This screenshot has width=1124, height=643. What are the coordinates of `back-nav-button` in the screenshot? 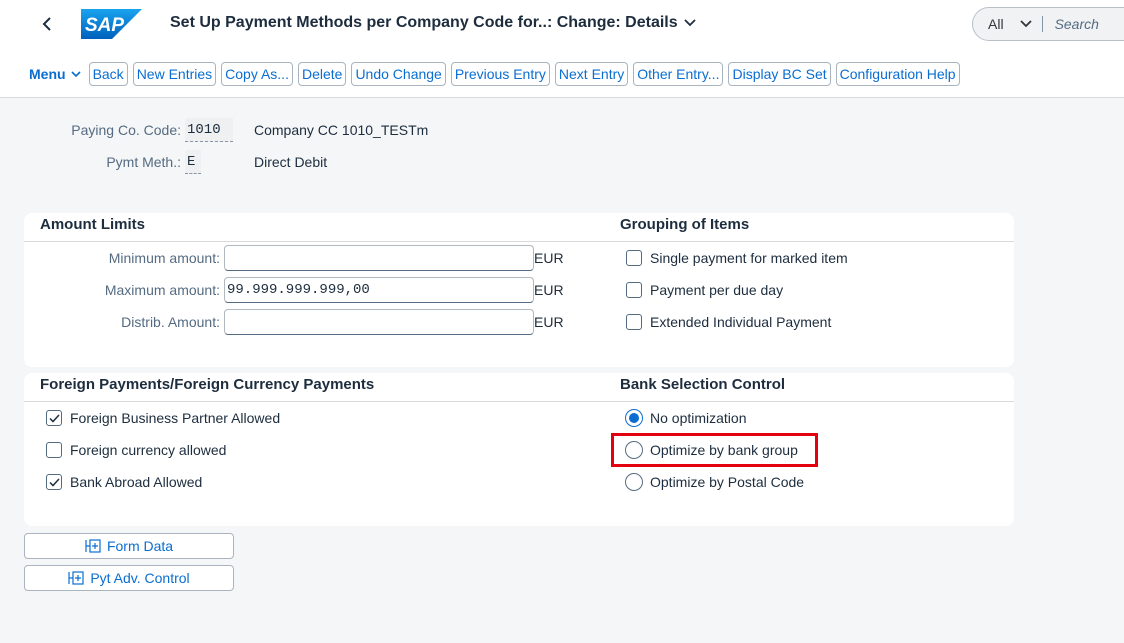 It's located at (47, 24).